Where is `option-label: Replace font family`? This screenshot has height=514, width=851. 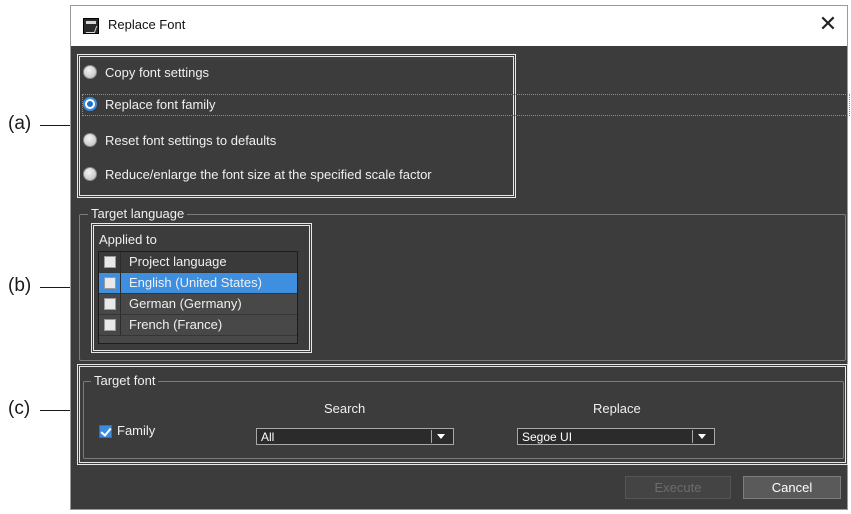
option-label: Replace font family is located at coordinates (160, 104).